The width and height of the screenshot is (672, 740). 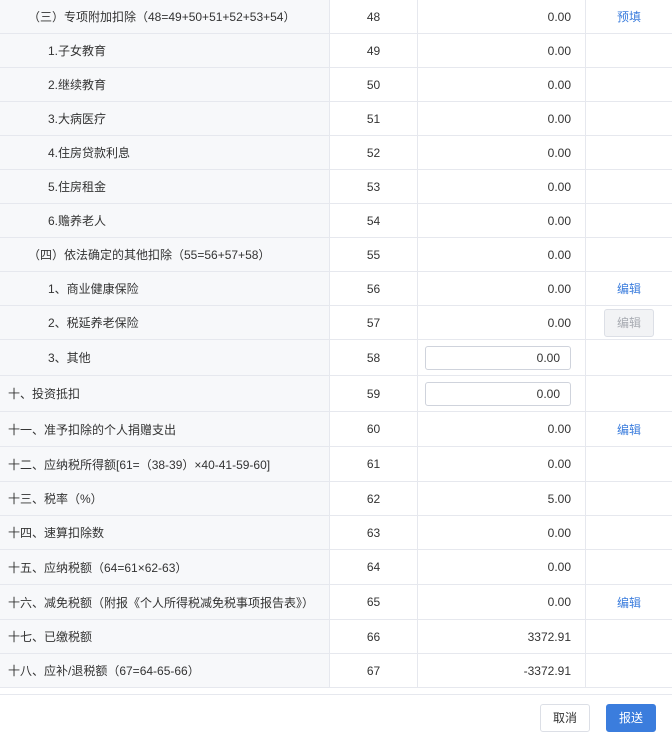 What do you see at coordinates (165, 429) in the screenshot?
I see `row-label: 十一、准予扣除的个人捐赠支出` at bounding box center [165, 429].